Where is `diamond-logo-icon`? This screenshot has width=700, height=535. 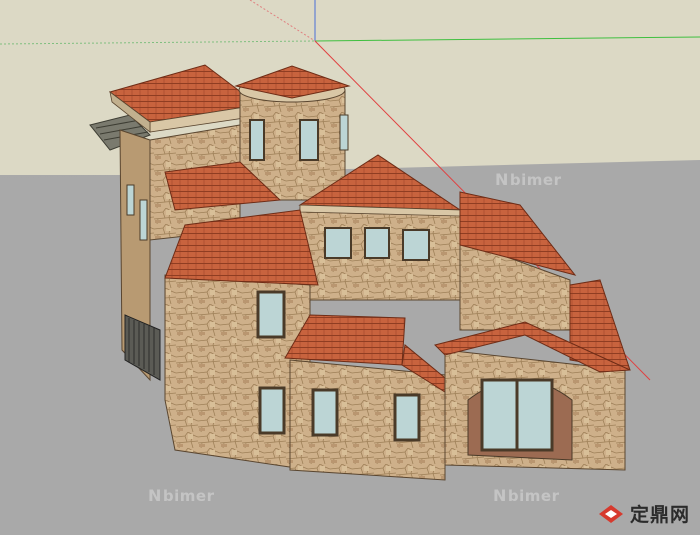
diamond-logo-icon is located at coordinates (610, 513).